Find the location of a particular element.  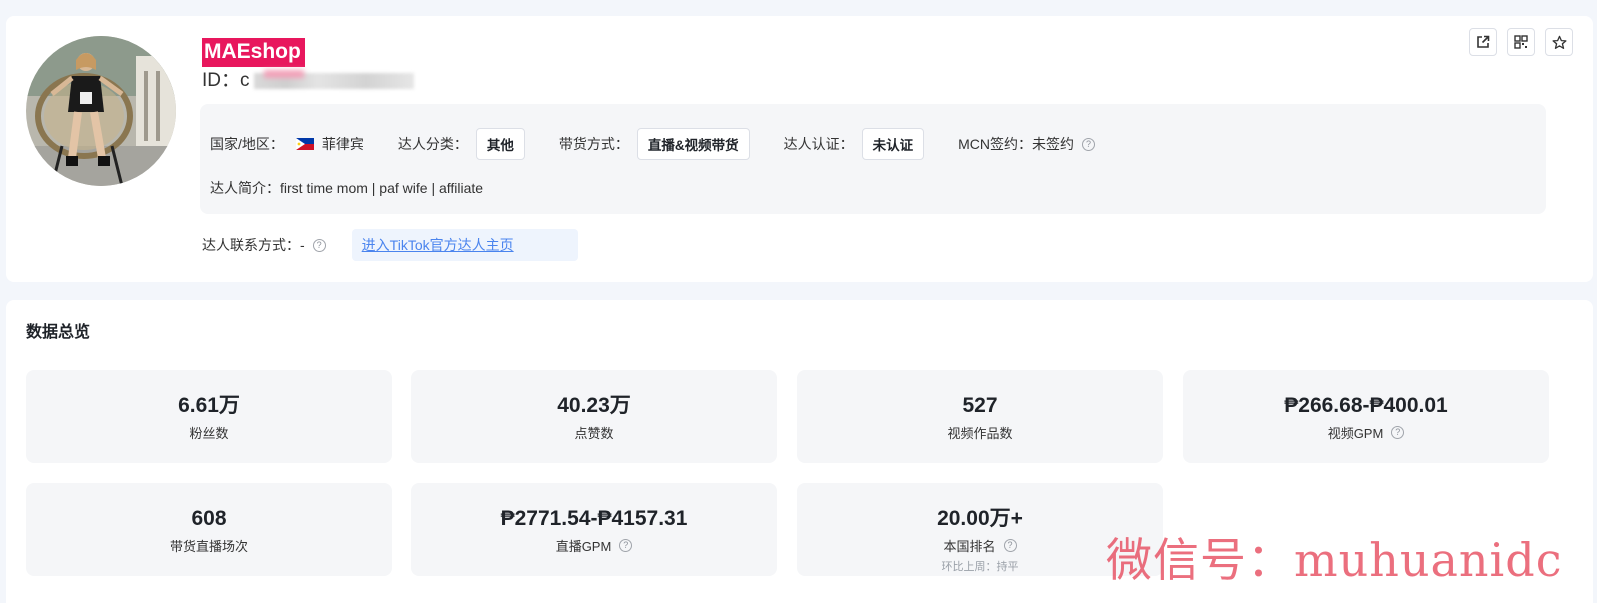

stat-value: 527 is located at coordinates (980, 405).